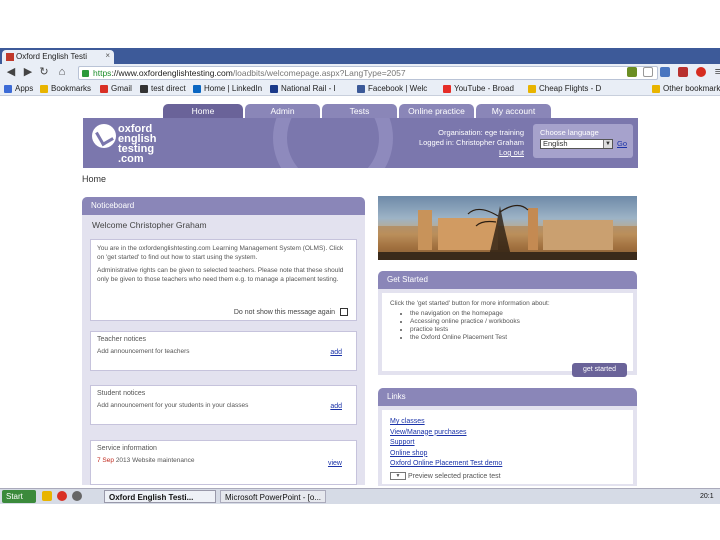 This screenshot has height=540, width=720. I want to click on nav-tab-my-account: My account, so click(513, 111).